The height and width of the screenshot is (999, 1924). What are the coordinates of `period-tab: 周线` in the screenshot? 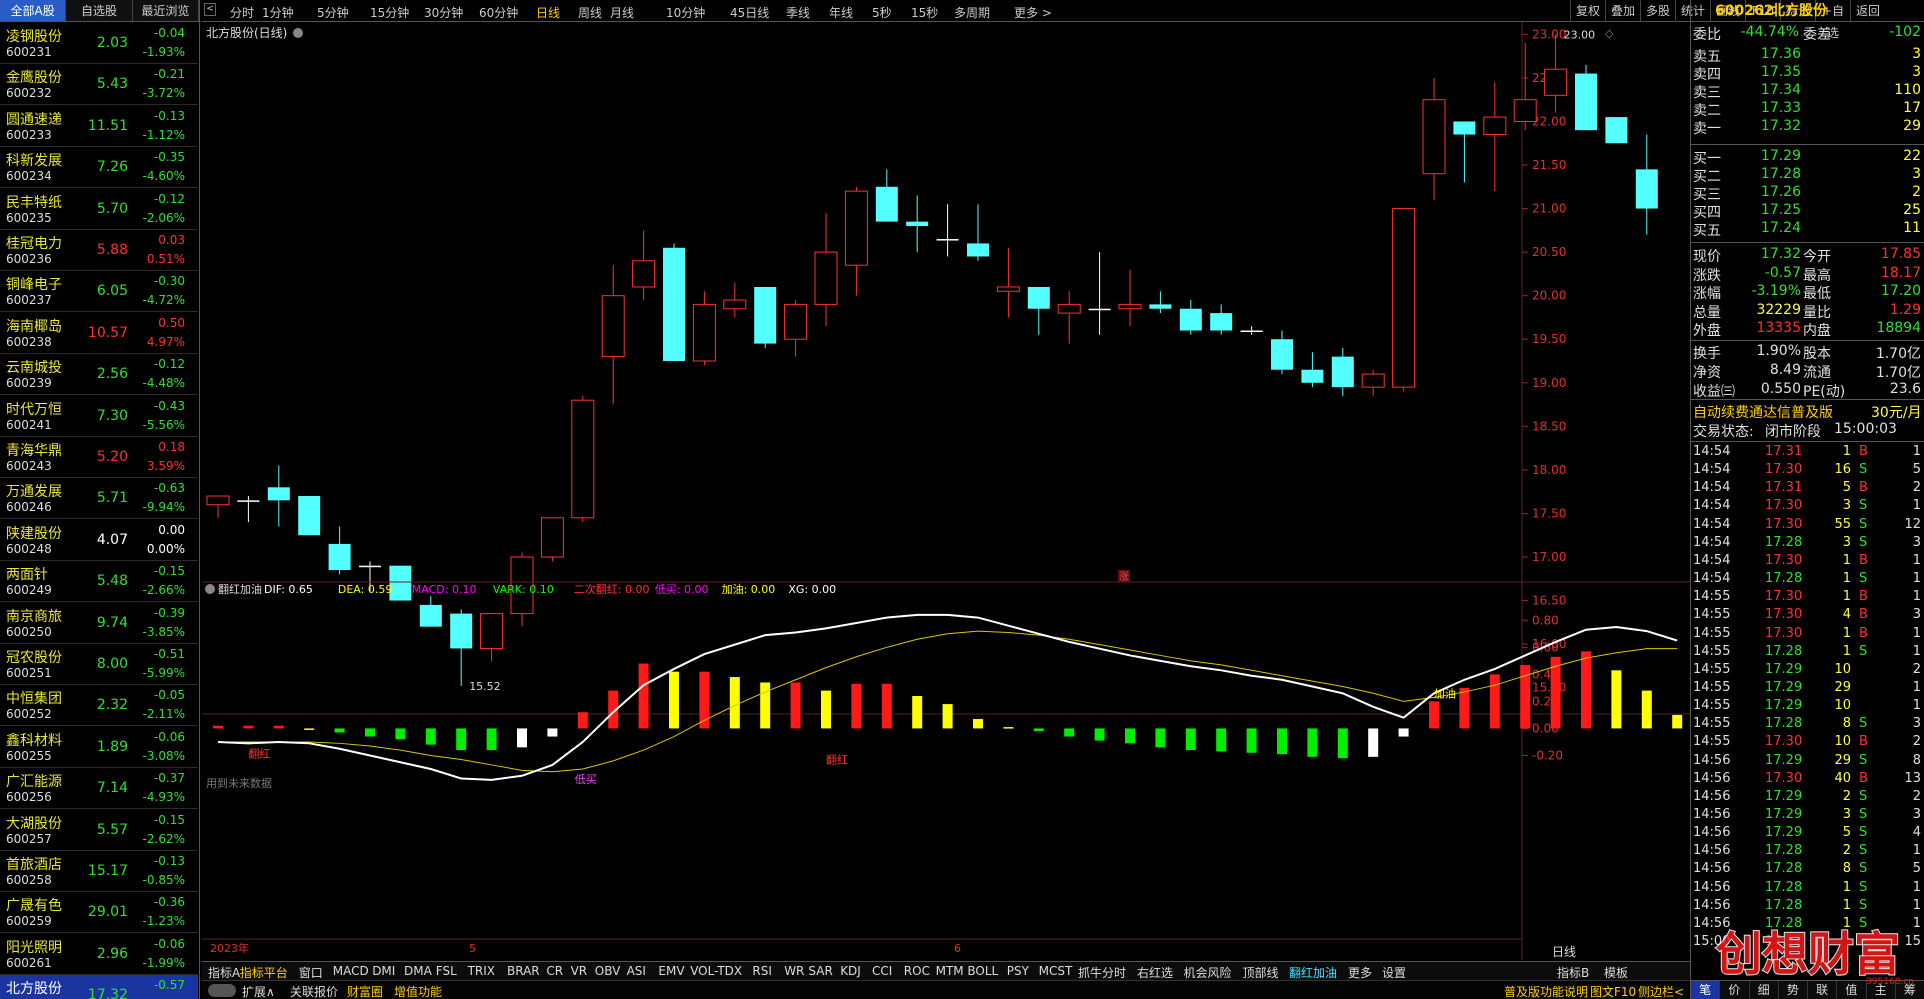 It's located at (590, 12).